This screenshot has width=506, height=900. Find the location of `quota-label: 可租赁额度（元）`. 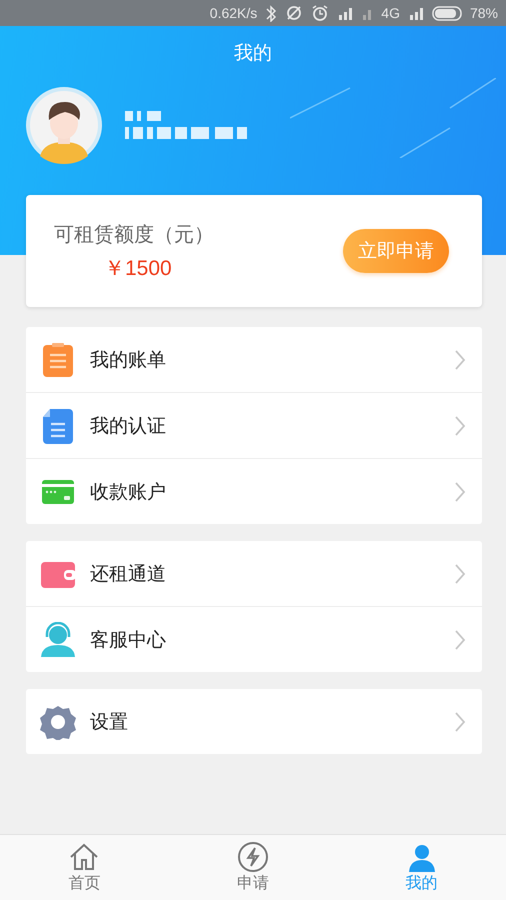

quota-label: 可租赁额度（元） is located at coordinates (134, 234).